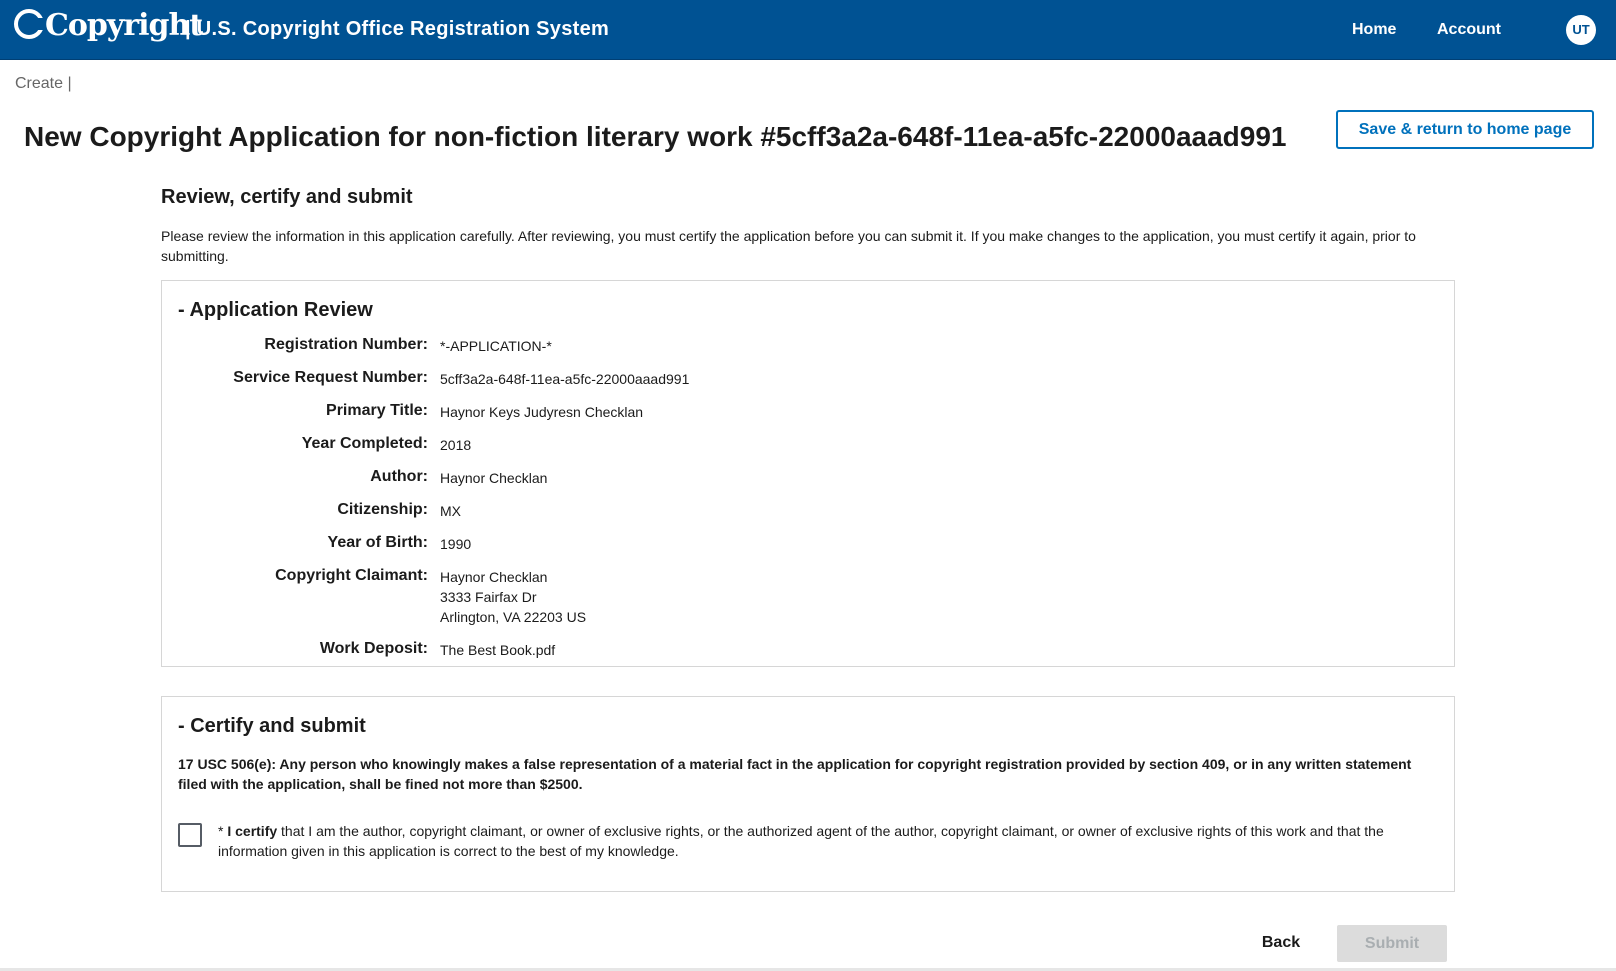 This screenshot has width=1616, height=971. What do you see at coordinates (272, 726) in the screenshot?
I see `certify-submit-title: - Certify and submit` at bounding box center [272, 726].